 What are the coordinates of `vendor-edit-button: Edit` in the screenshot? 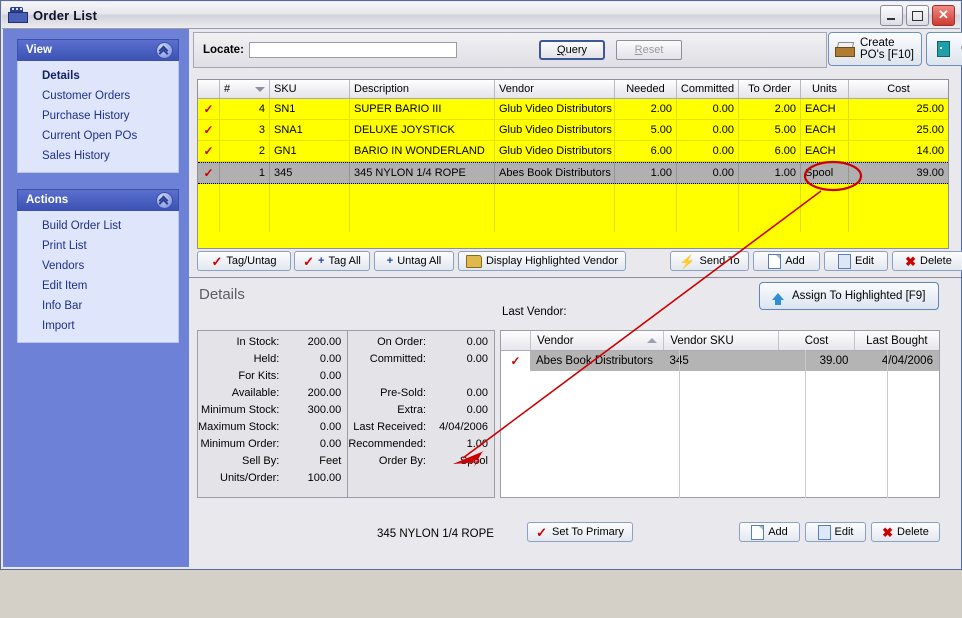 It's located at (835, 532).